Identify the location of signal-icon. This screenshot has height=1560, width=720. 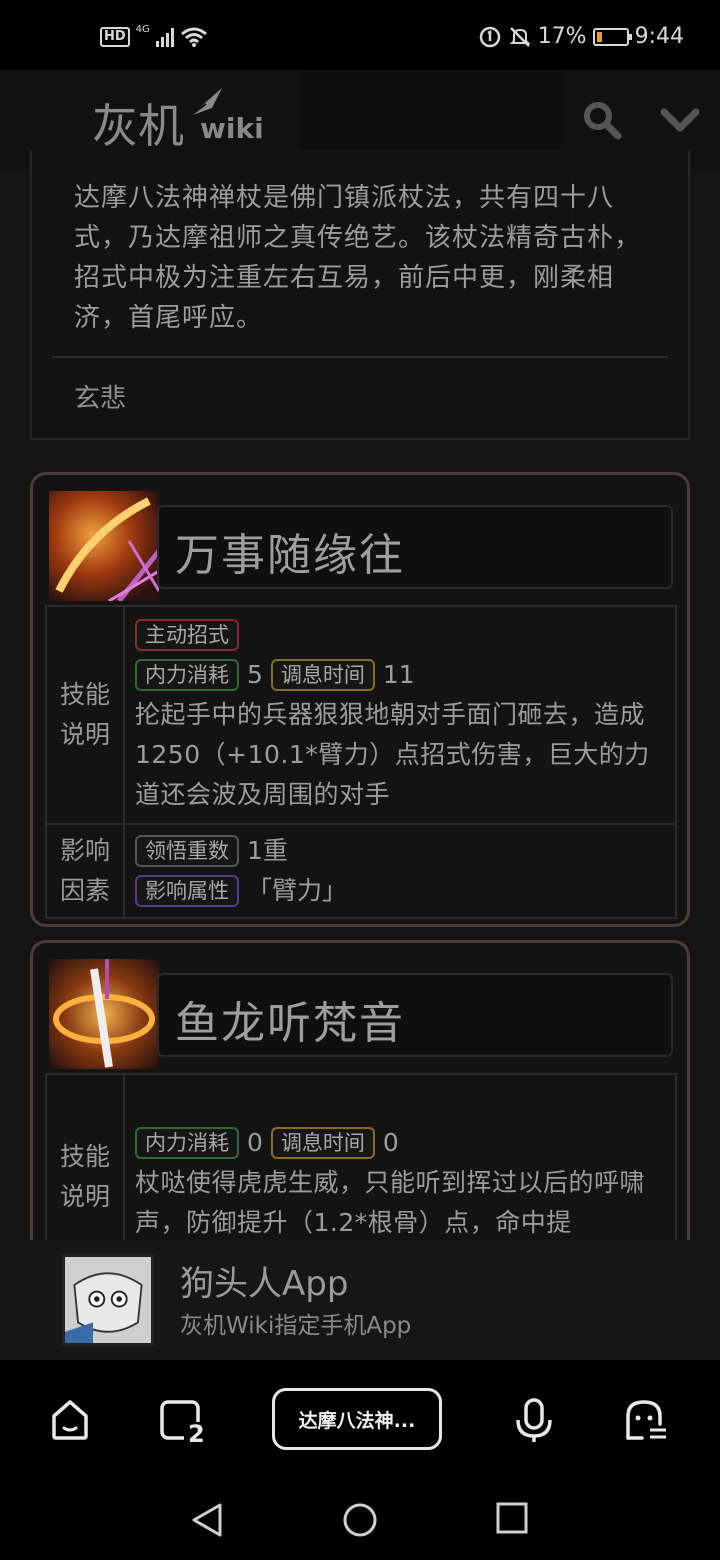
(164, 37).